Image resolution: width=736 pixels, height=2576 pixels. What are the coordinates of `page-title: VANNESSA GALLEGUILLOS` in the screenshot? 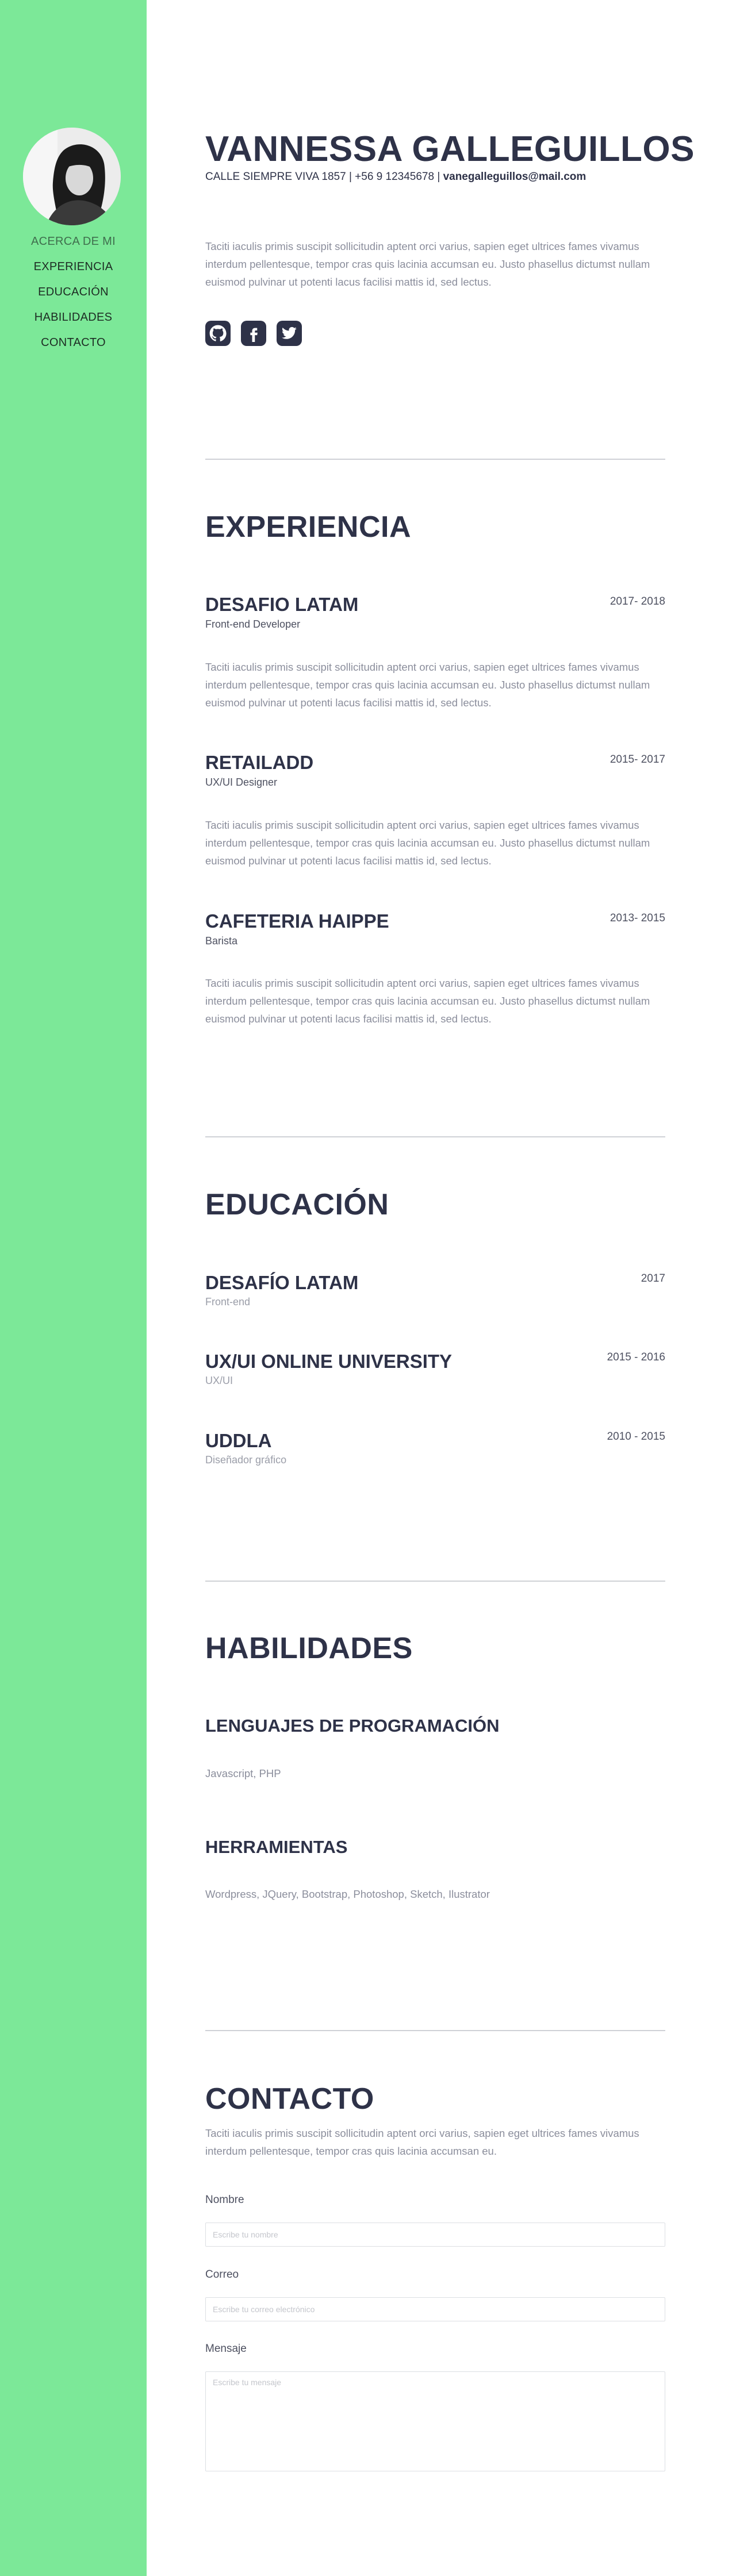 It's located at (450, 149).